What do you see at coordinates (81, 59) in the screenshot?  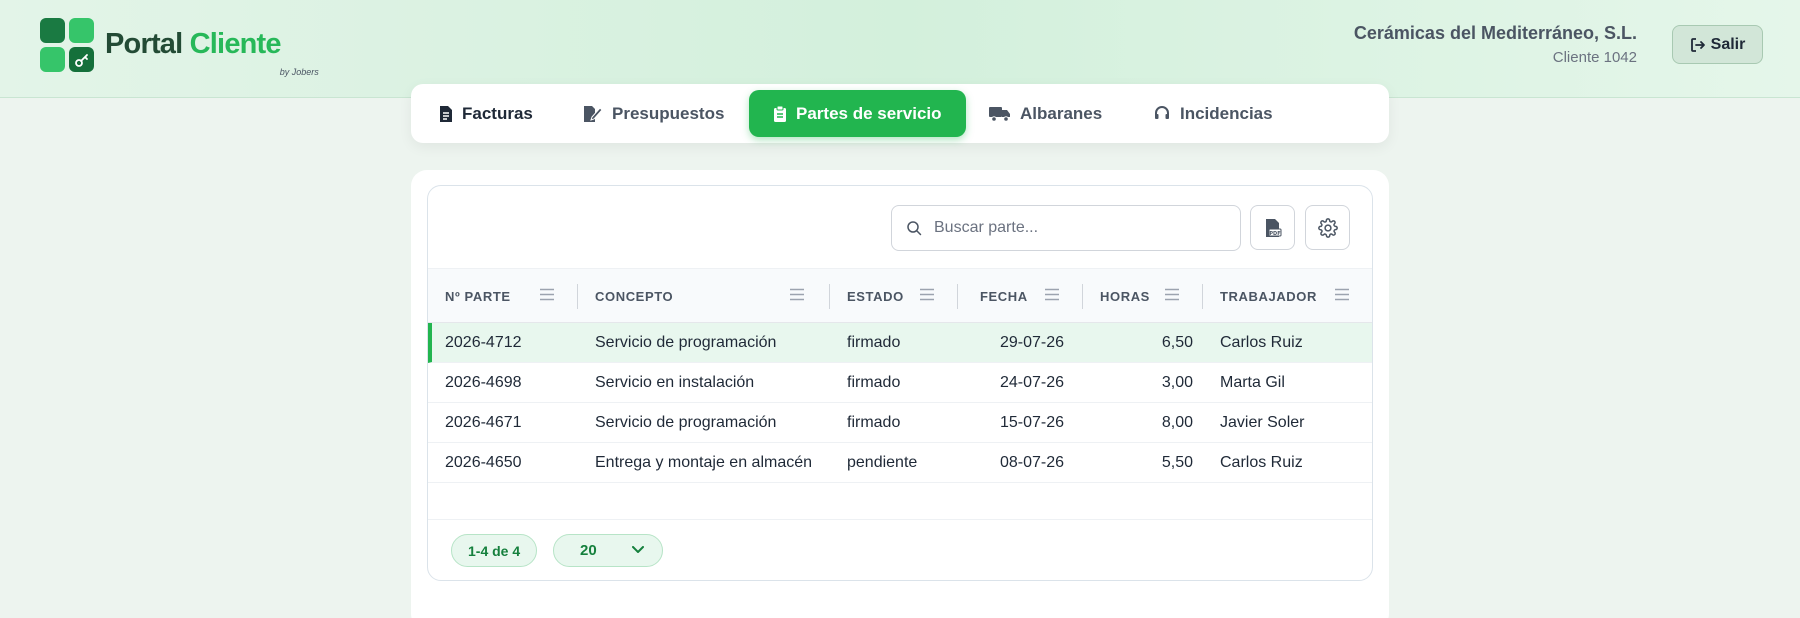 I see `key-icon` at bounding box center [81, 59].